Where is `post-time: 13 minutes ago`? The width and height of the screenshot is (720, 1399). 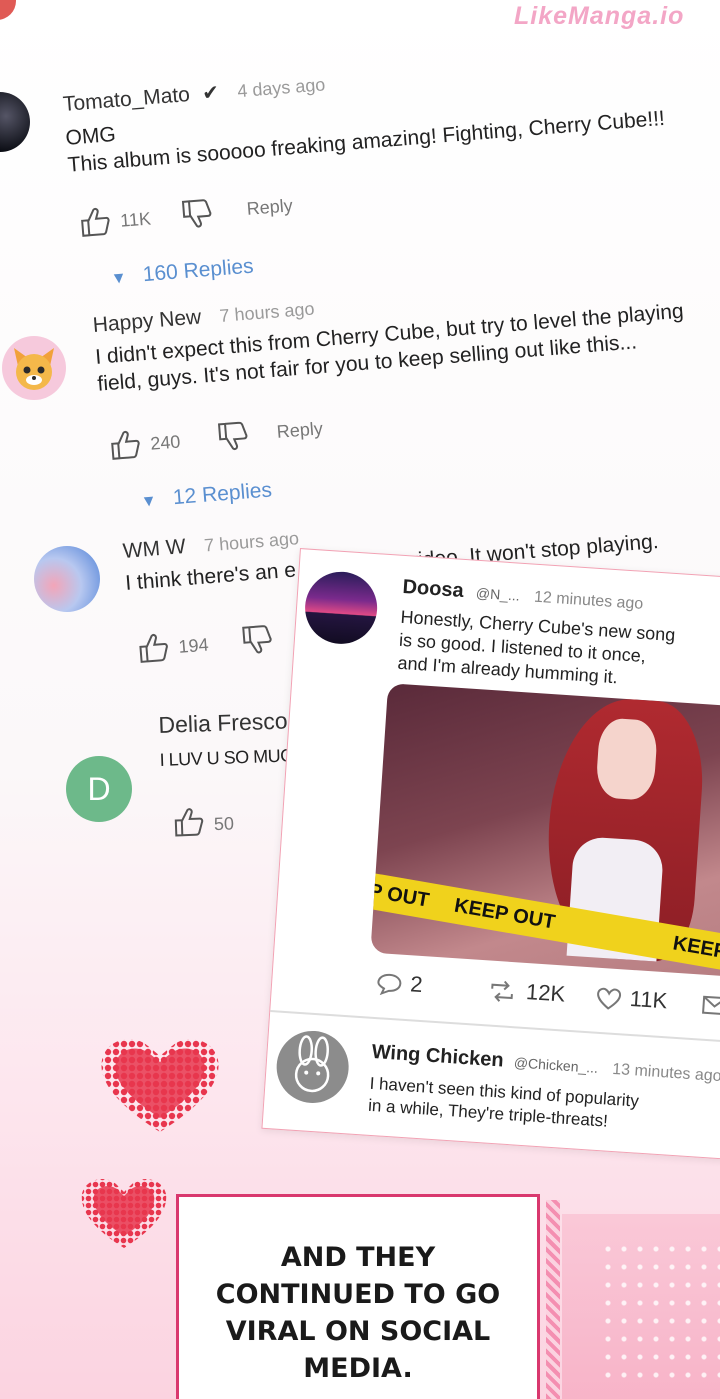 post-time: 13 minutes ago is located at coordinates (665, 1073).